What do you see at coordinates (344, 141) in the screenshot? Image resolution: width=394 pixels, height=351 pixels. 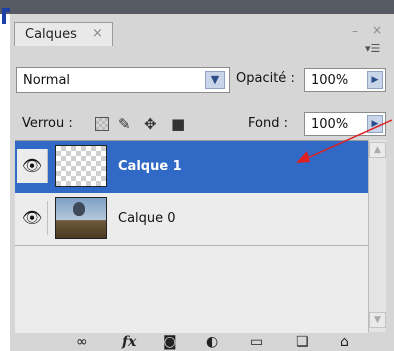 I see `annotation-arrow` at bounding box center [344, 141].